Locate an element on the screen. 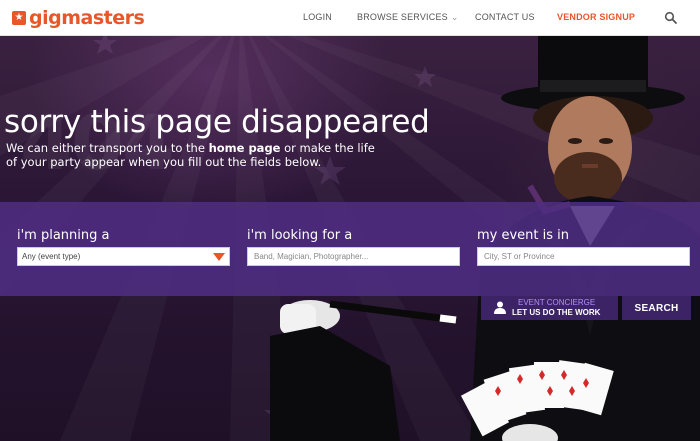 The width and height of the screenshot is (700, 441). gigmasters-logo: ★ gigmasters is located at coordinates (78, 18).